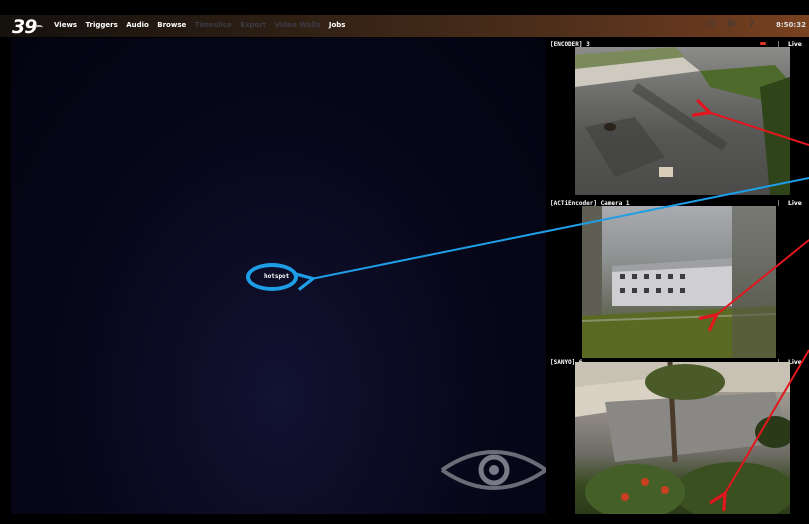  I want to click on bottom-bar, so click(404, 519).